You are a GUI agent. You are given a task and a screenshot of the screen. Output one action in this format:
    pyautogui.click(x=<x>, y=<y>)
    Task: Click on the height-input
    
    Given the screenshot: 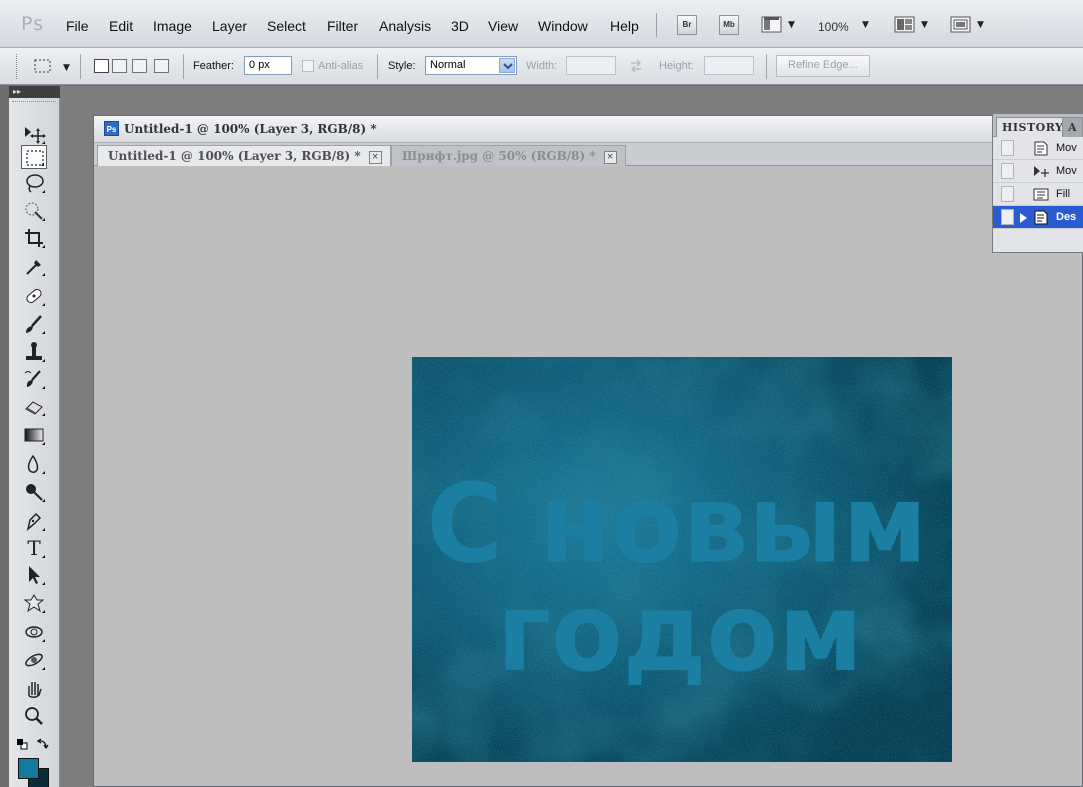 What is the action you would take?
    pyautogui.click(x=729, y=65)
    